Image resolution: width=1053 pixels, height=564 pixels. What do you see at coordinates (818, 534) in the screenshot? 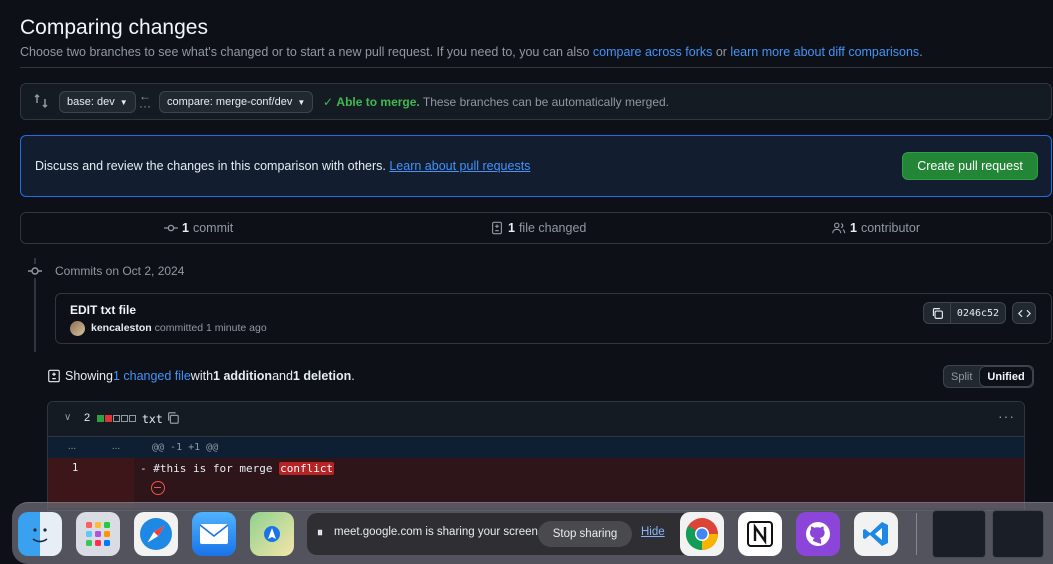
I see `github-desktop-icon` at bounding box center [818, 534].